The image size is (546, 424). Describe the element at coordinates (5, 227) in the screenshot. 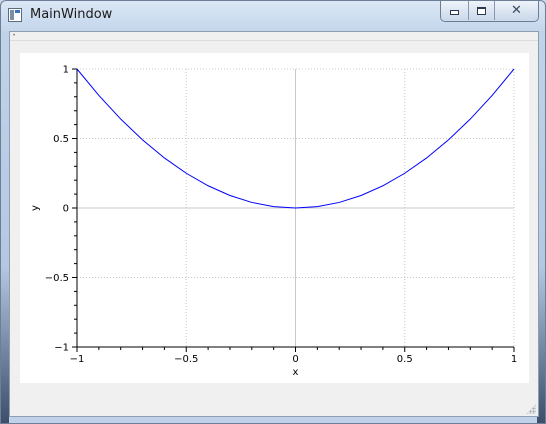

I see `window-frame-left` at that location.